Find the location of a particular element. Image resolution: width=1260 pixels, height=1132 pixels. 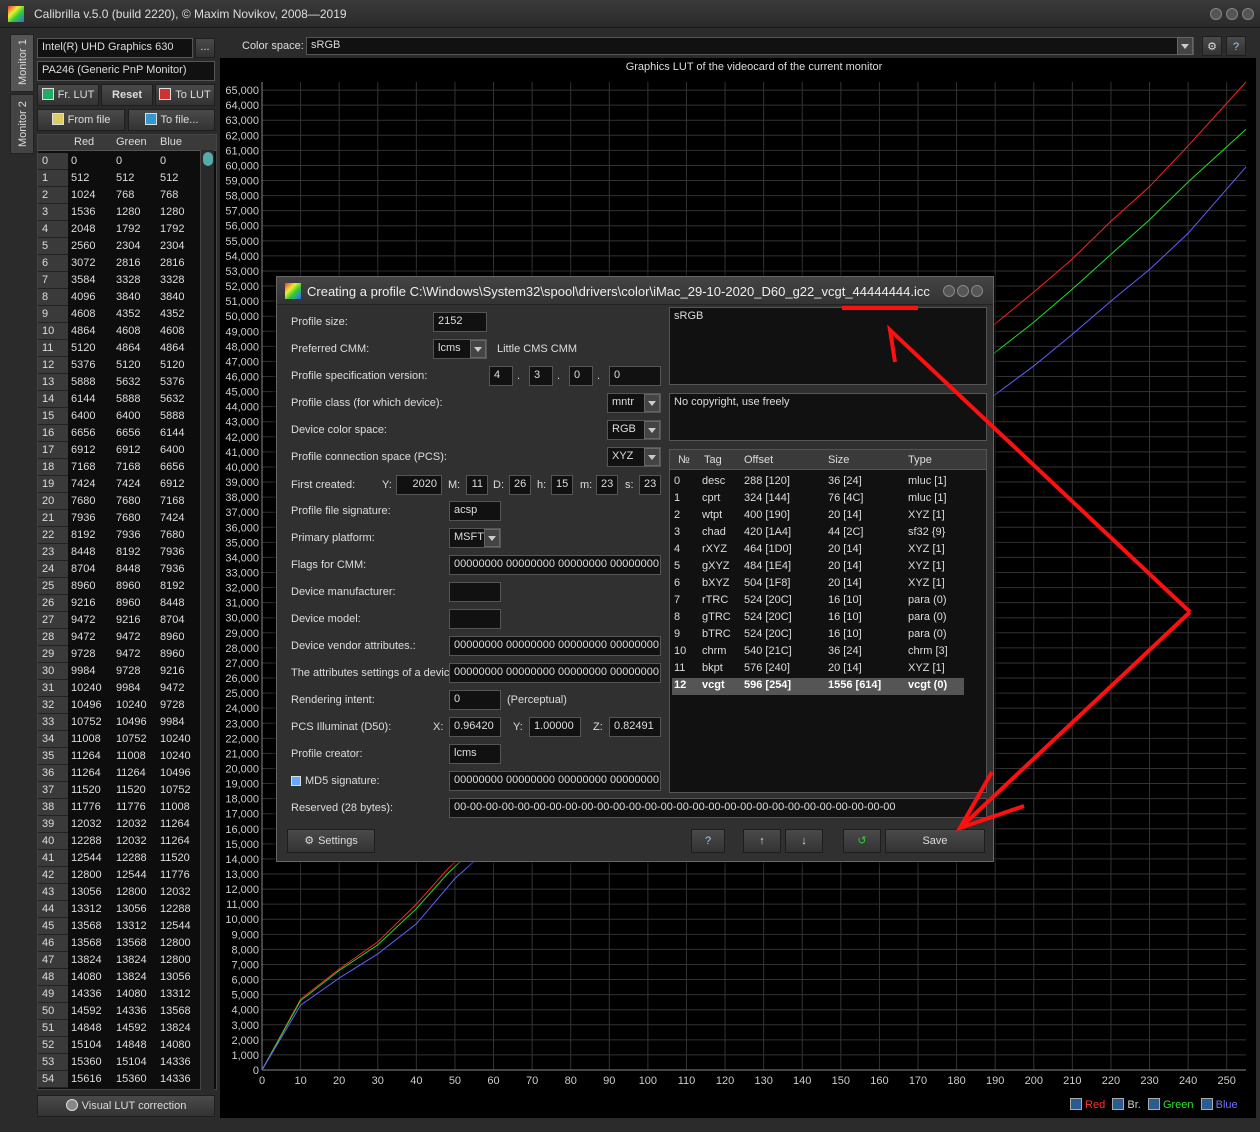

lut-blue-value: 5632 is located at coordinates (172, 399).